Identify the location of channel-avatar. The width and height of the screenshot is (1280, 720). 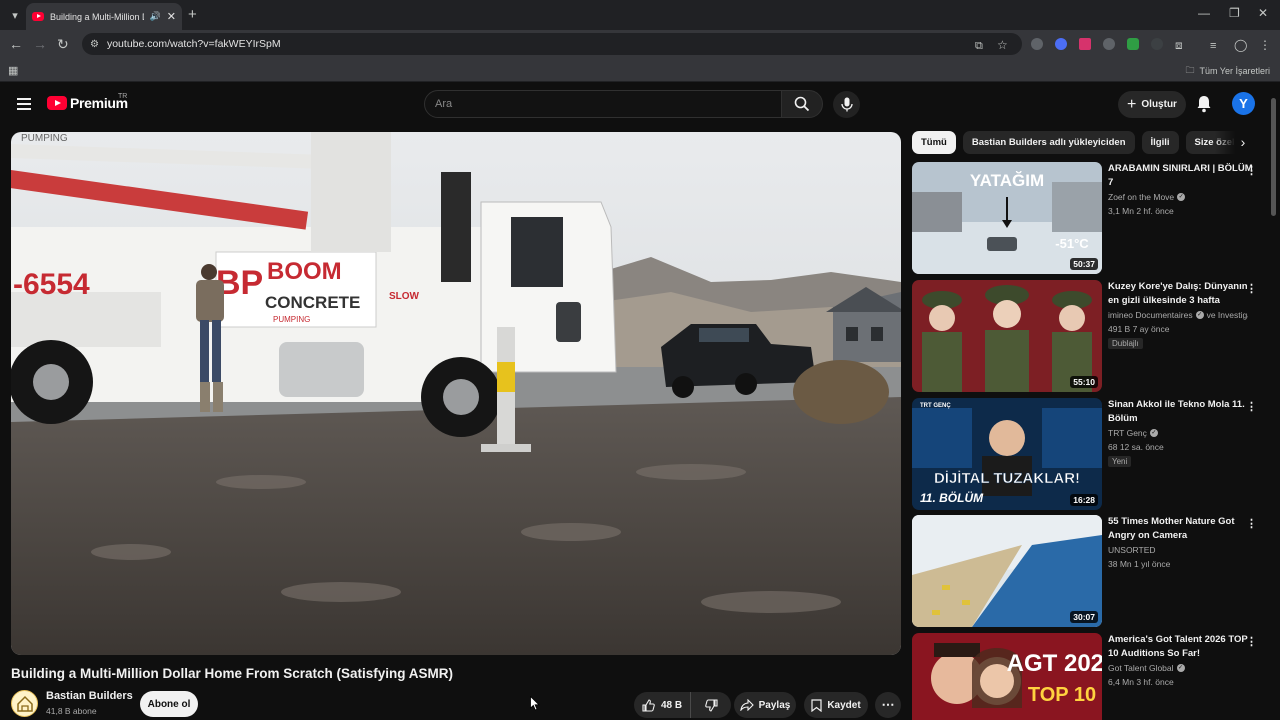
(24, 703).